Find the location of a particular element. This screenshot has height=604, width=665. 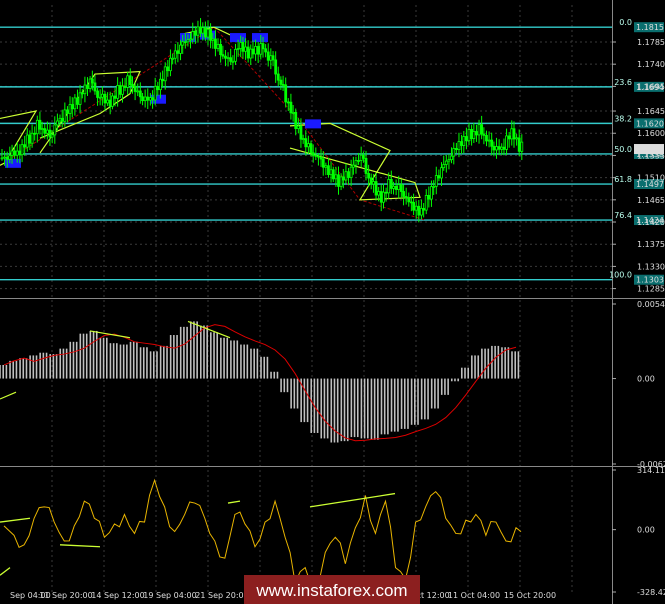

price-tick-label: 1.1695 is located at coordinates (651, 86).